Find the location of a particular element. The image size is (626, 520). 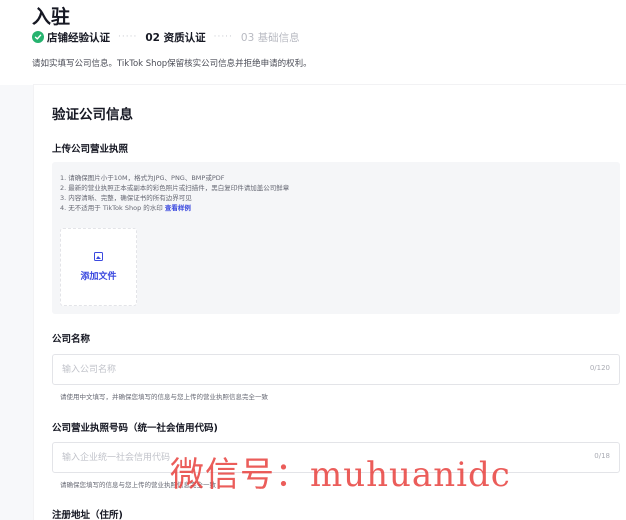

company-name-label: 公司名称 is located at coordinates (71, 339).